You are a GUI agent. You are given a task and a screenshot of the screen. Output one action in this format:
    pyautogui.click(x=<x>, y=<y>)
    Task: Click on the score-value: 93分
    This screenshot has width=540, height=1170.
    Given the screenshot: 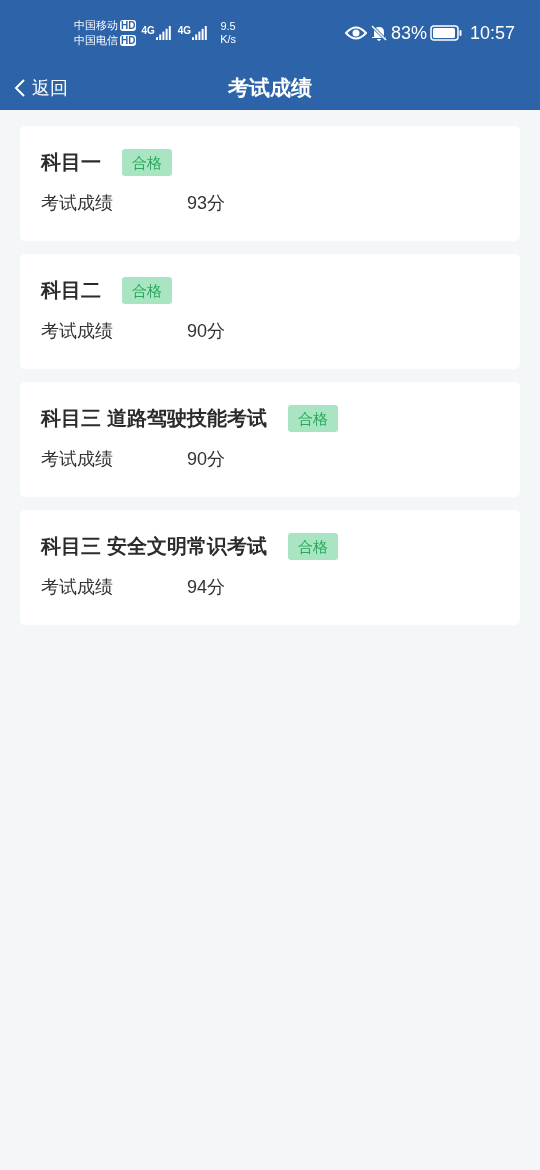 What is the action you would take?
    pyautogui.click(x=206, y=203)
    